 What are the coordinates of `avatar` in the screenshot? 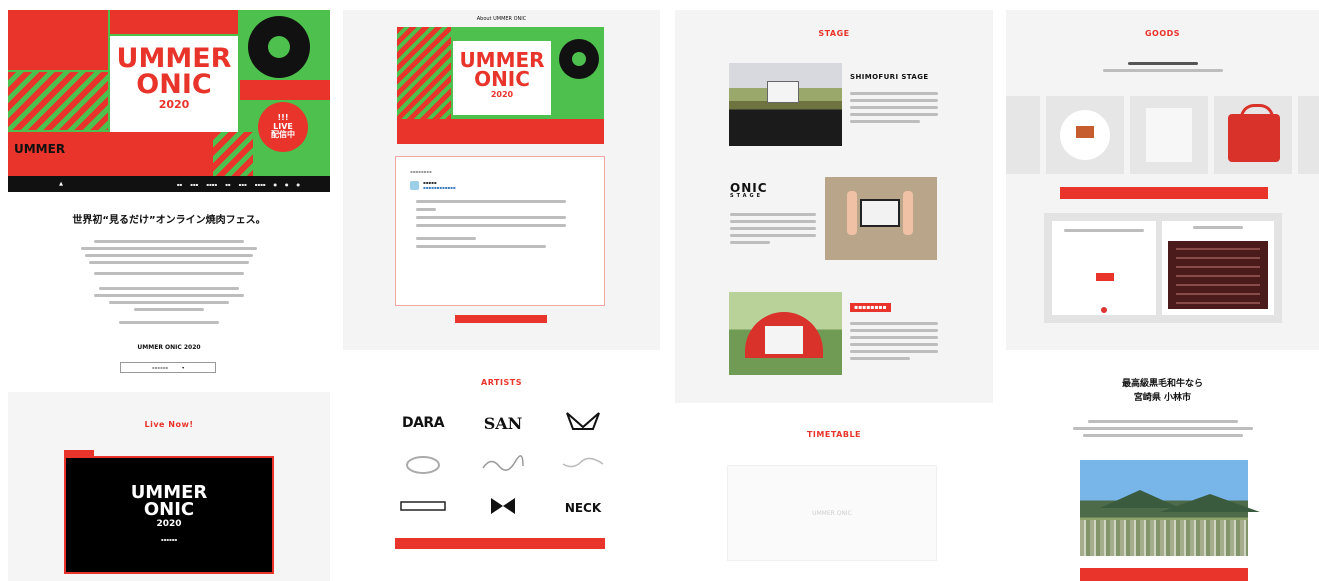 It's located at (414, 185).